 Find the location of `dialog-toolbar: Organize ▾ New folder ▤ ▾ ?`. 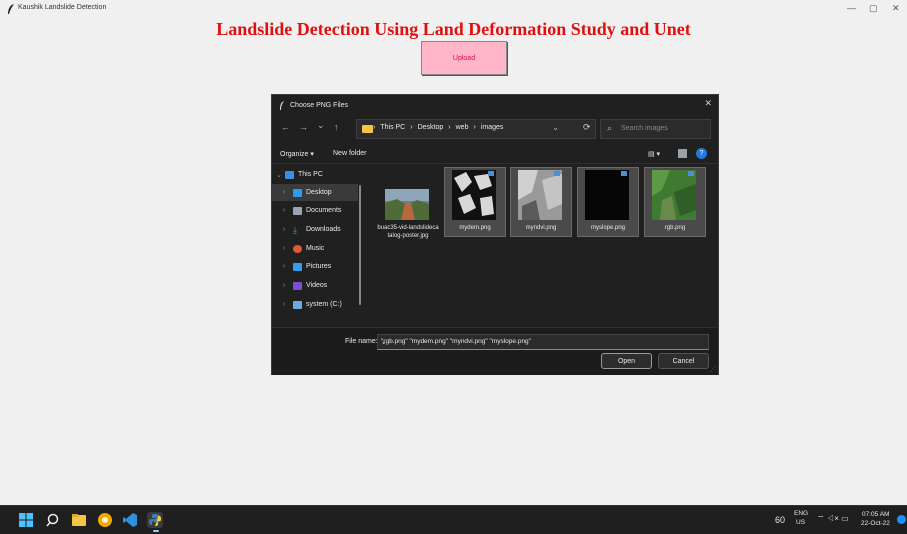

dialog-toolbar: Organize ▾ New folder ▤ ▾ ? is located at coordinates (495, 155).